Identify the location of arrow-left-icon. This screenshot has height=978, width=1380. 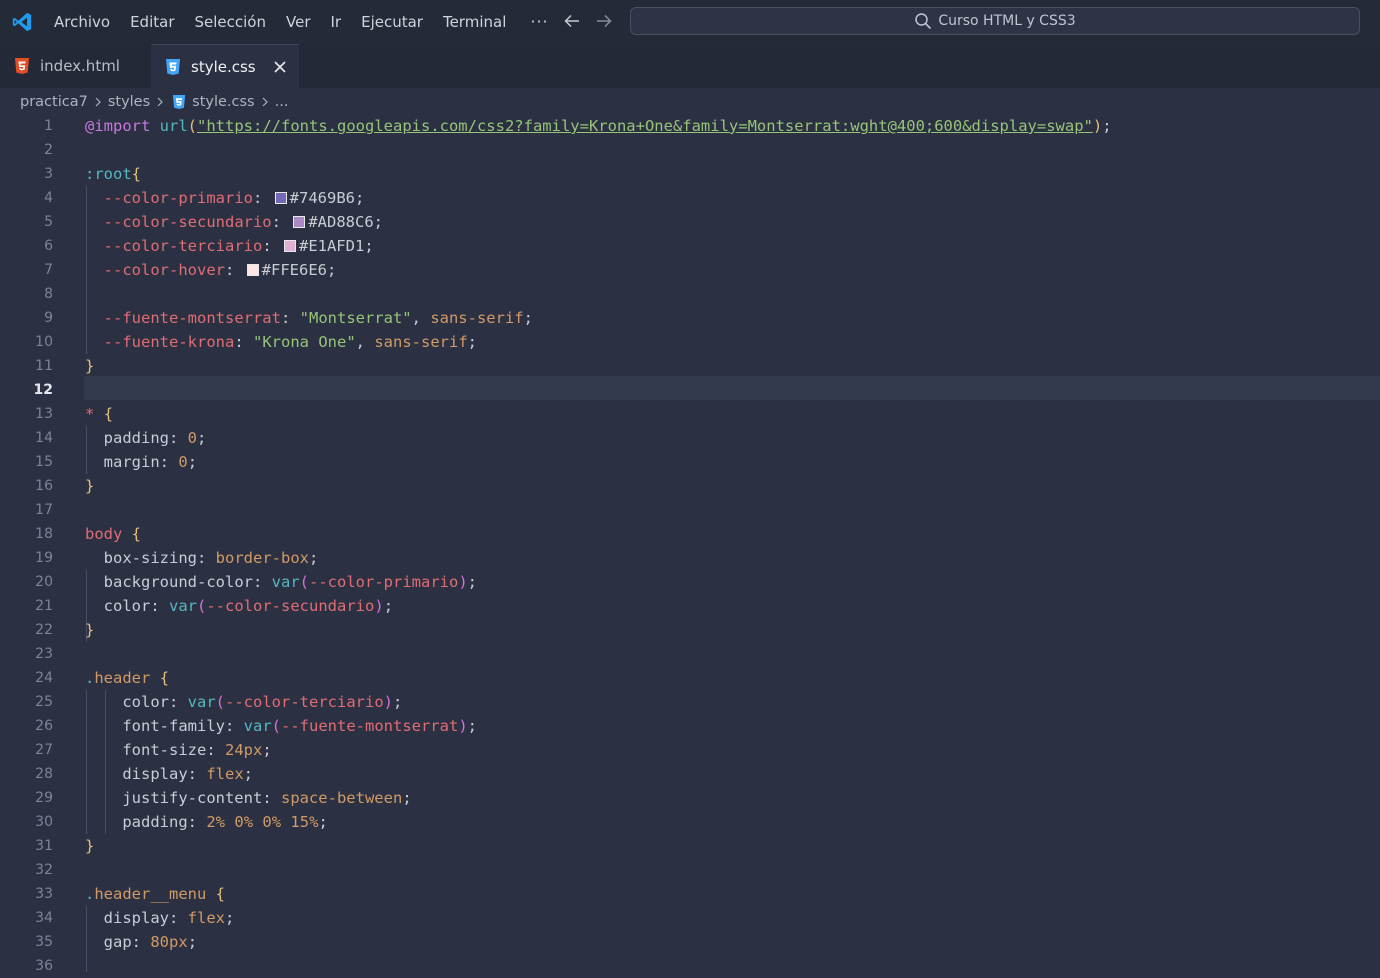
(572, 21).